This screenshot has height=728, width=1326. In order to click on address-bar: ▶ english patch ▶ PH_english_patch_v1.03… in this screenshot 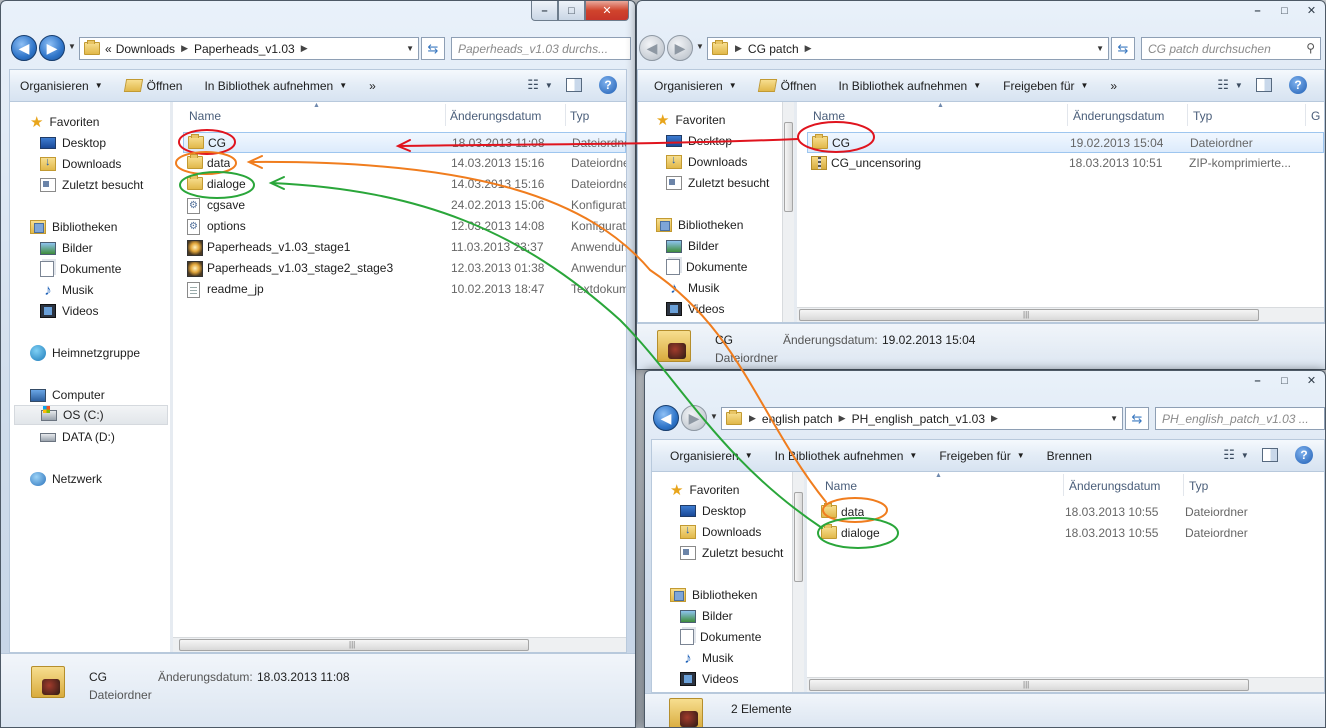, I will do `click(922, 418)`.